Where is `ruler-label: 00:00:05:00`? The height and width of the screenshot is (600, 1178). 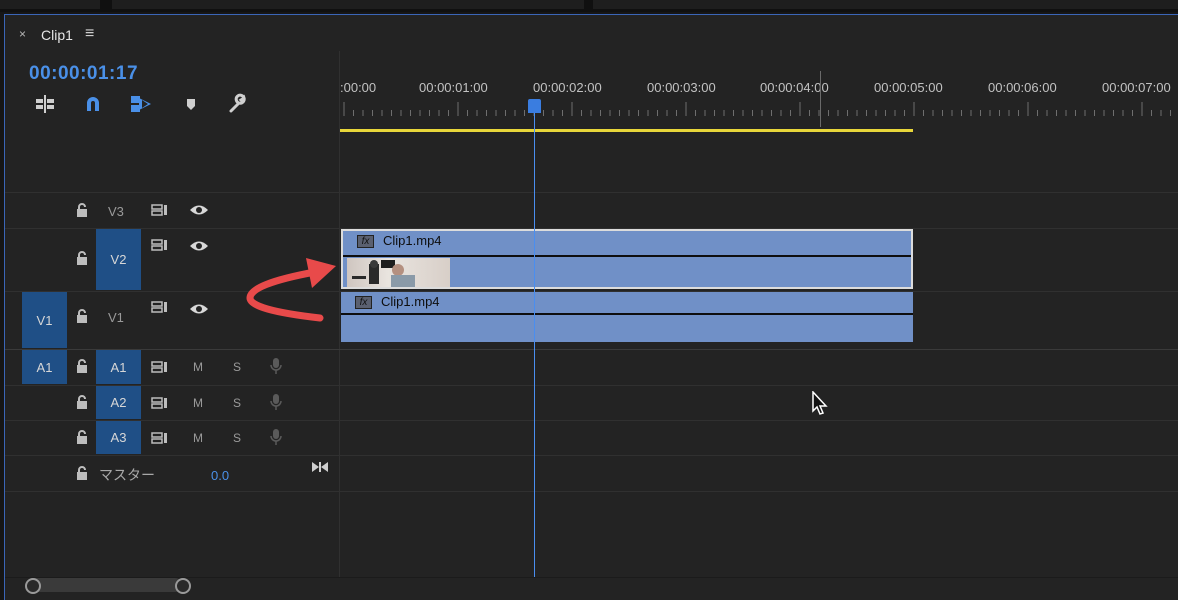 ruler-label: 00:00:05:00 is located at coordinates (908, 87).